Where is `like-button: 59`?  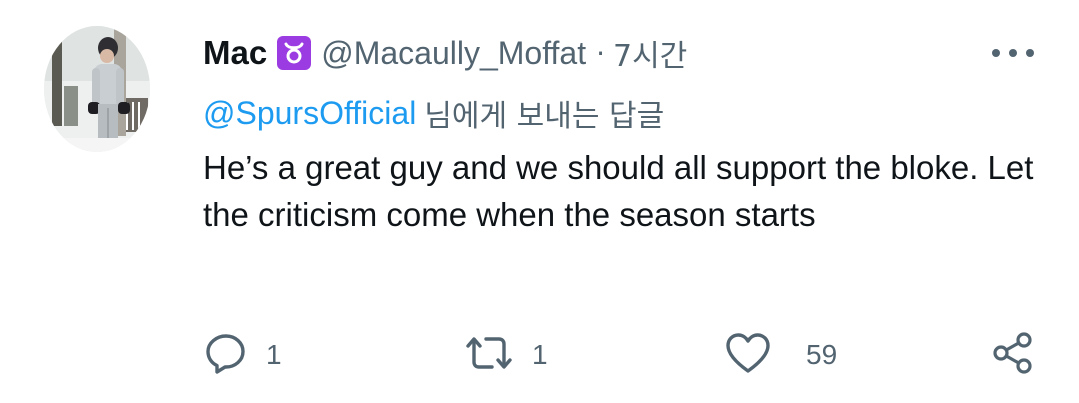 like-button: 59 is located at coordinates (780, 355).